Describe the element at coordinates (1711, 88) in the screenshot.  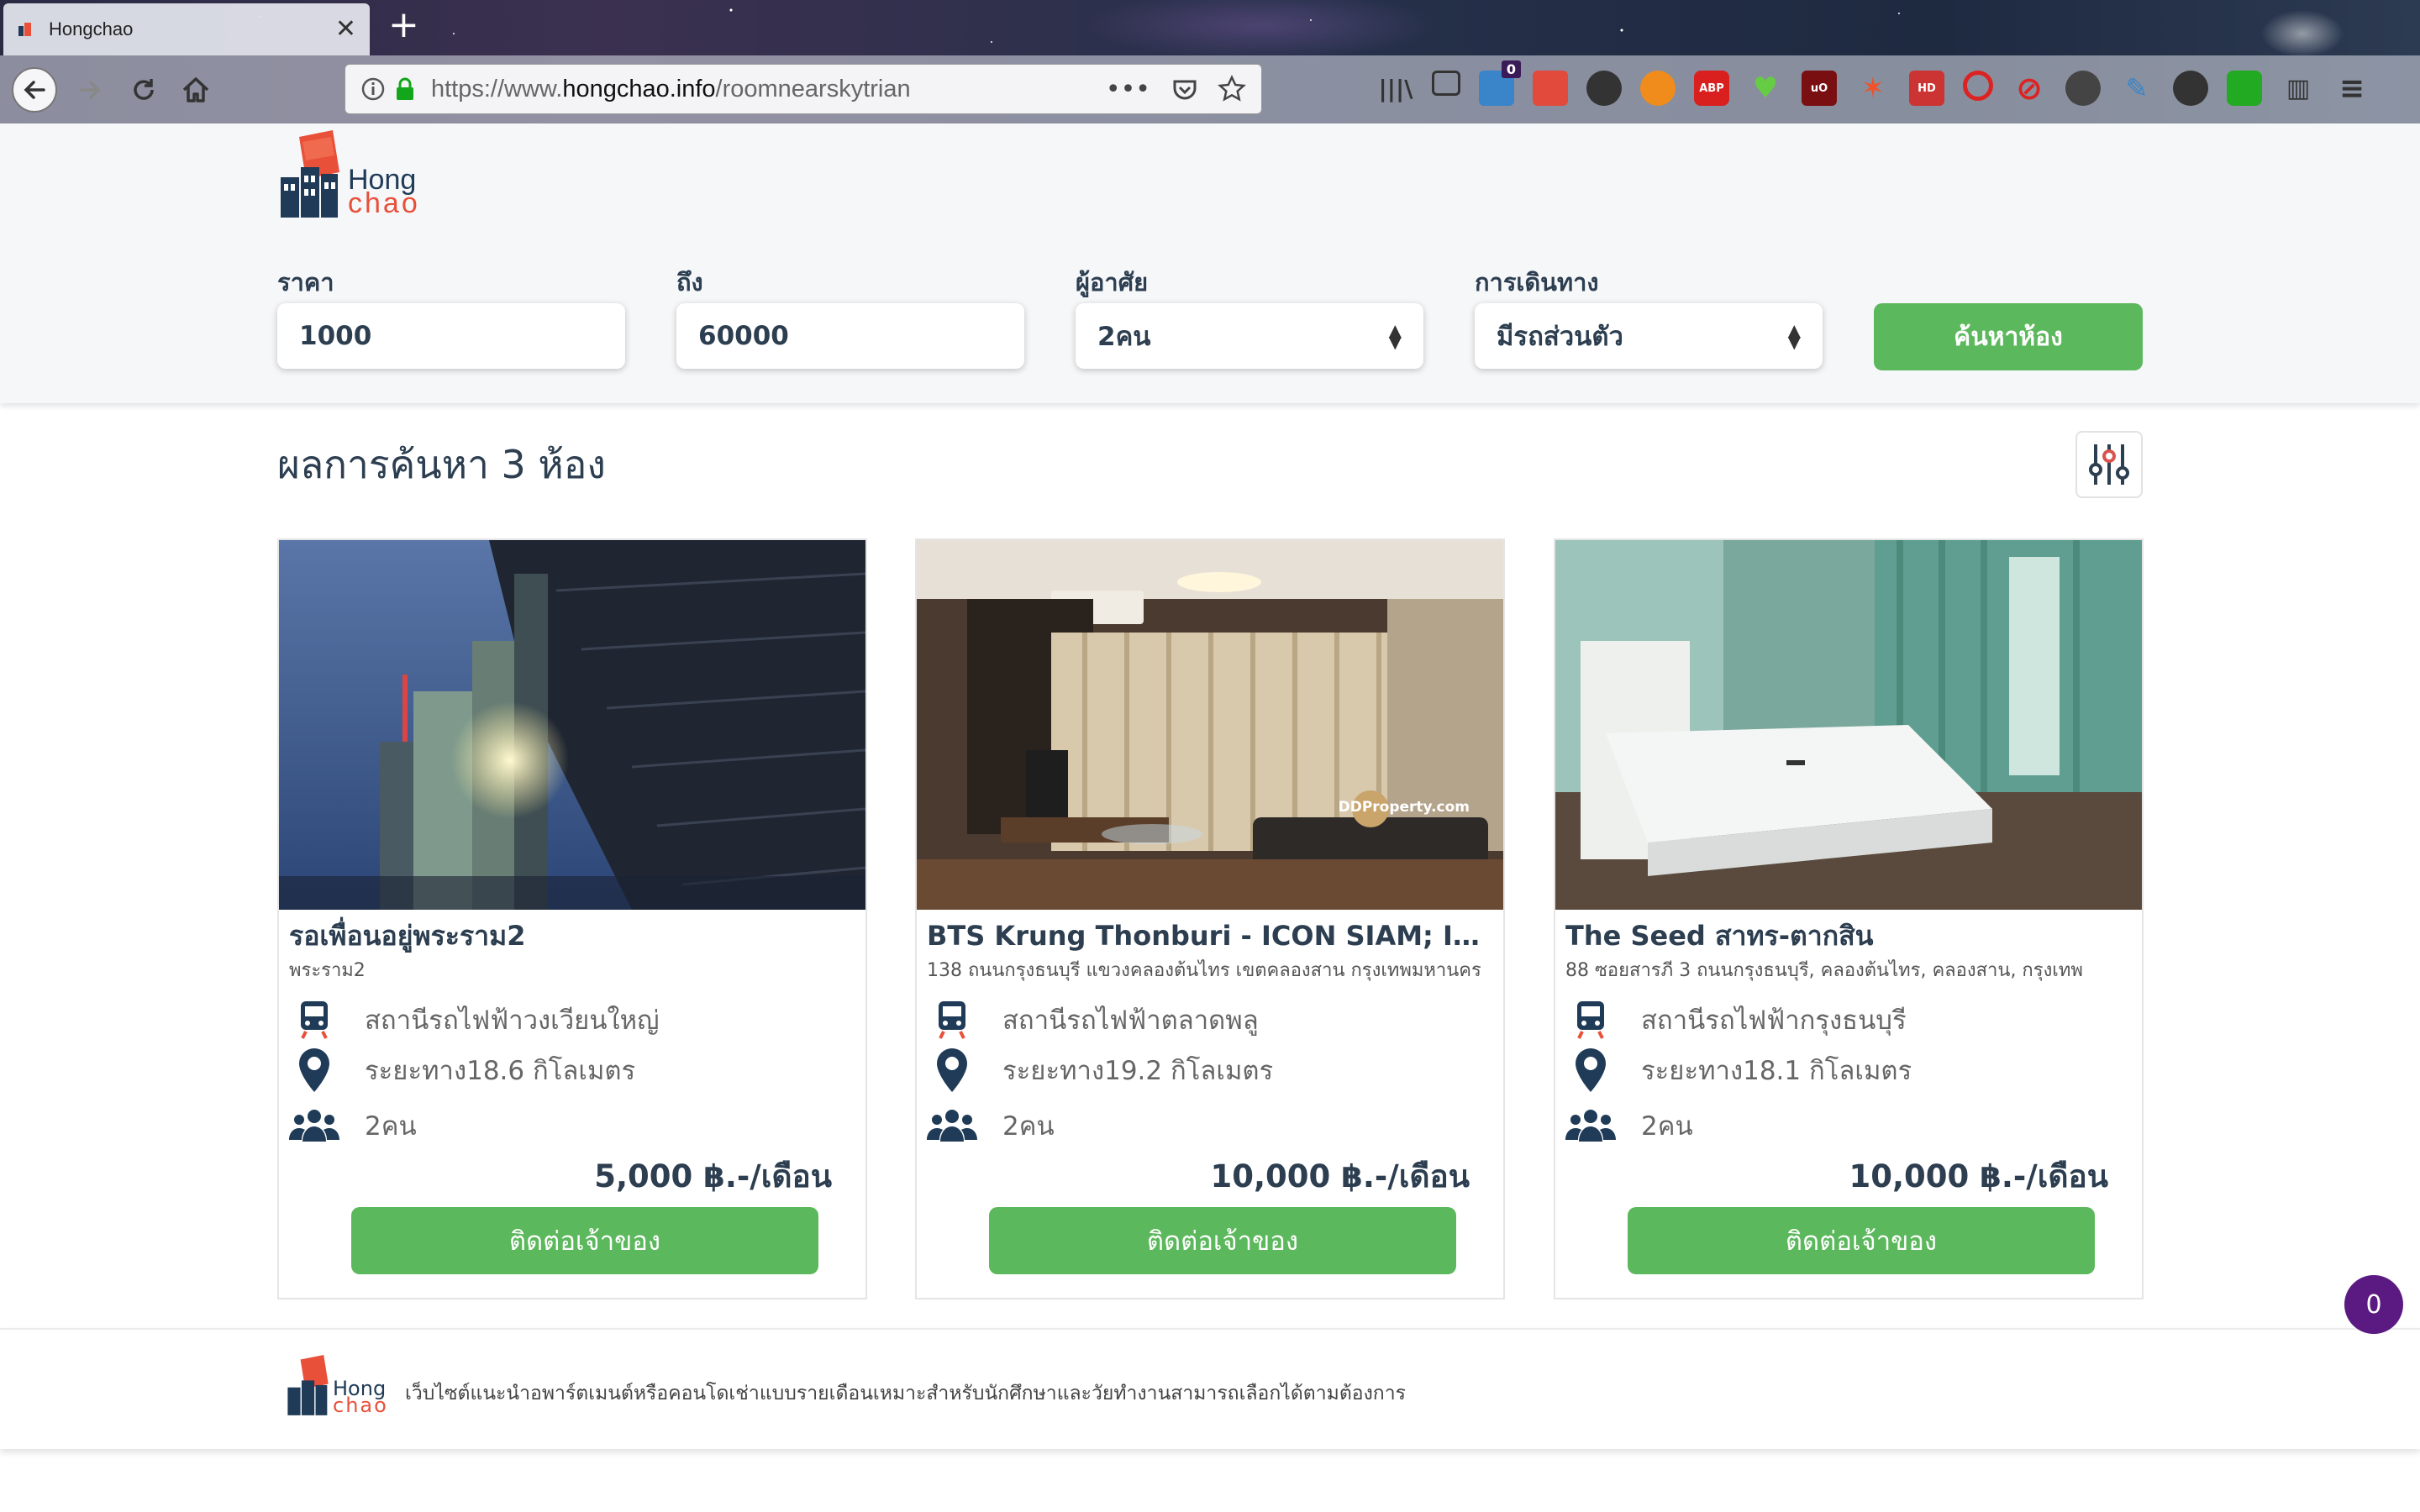
I see `adblock-icon: ABP` at that location.